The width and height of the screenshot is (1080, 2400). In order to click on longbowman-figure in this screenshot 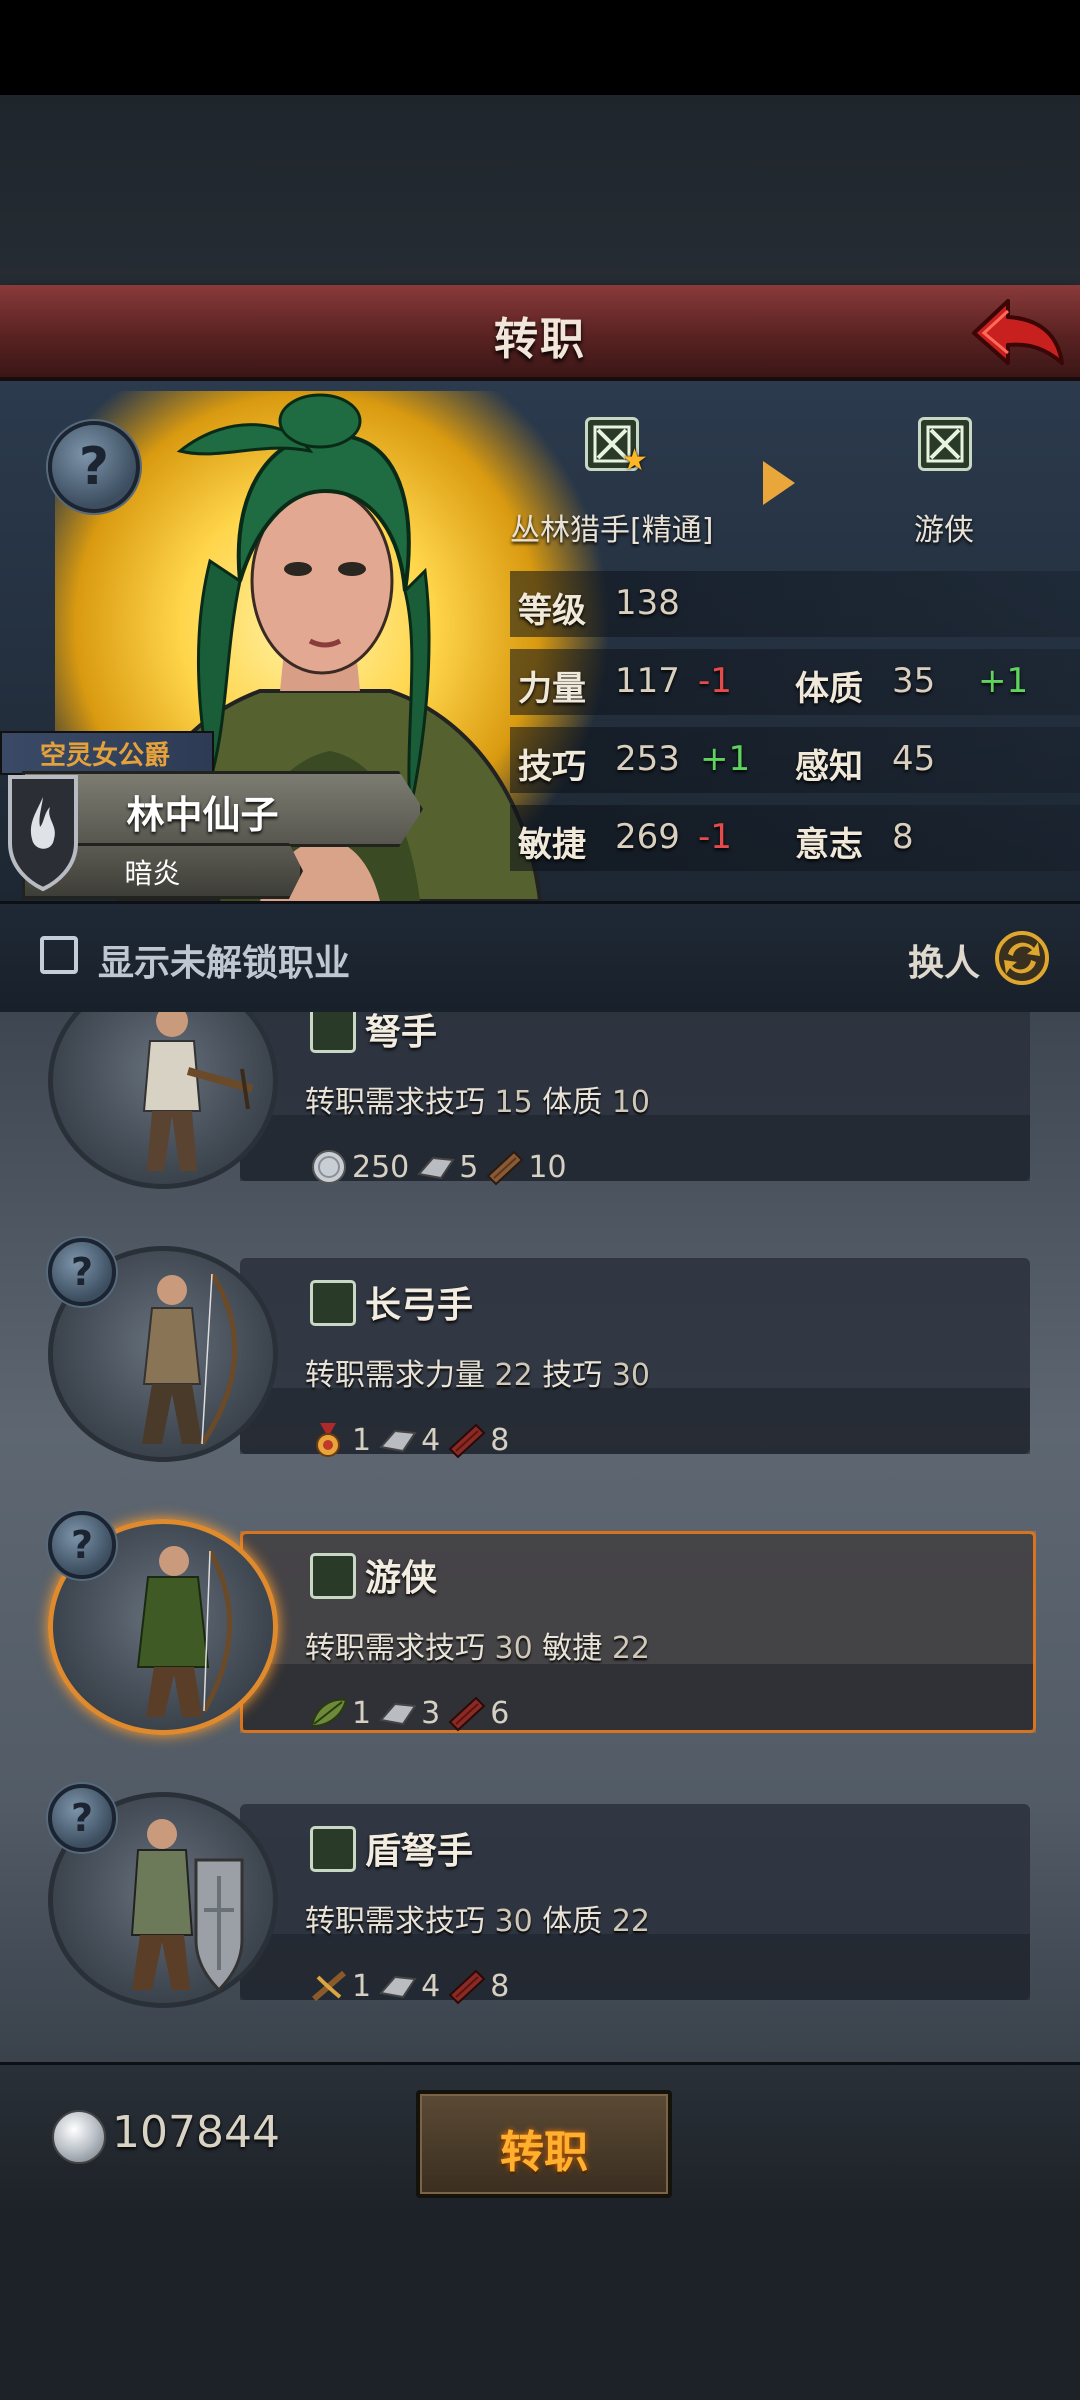, I will do `click(190, 1359)`.